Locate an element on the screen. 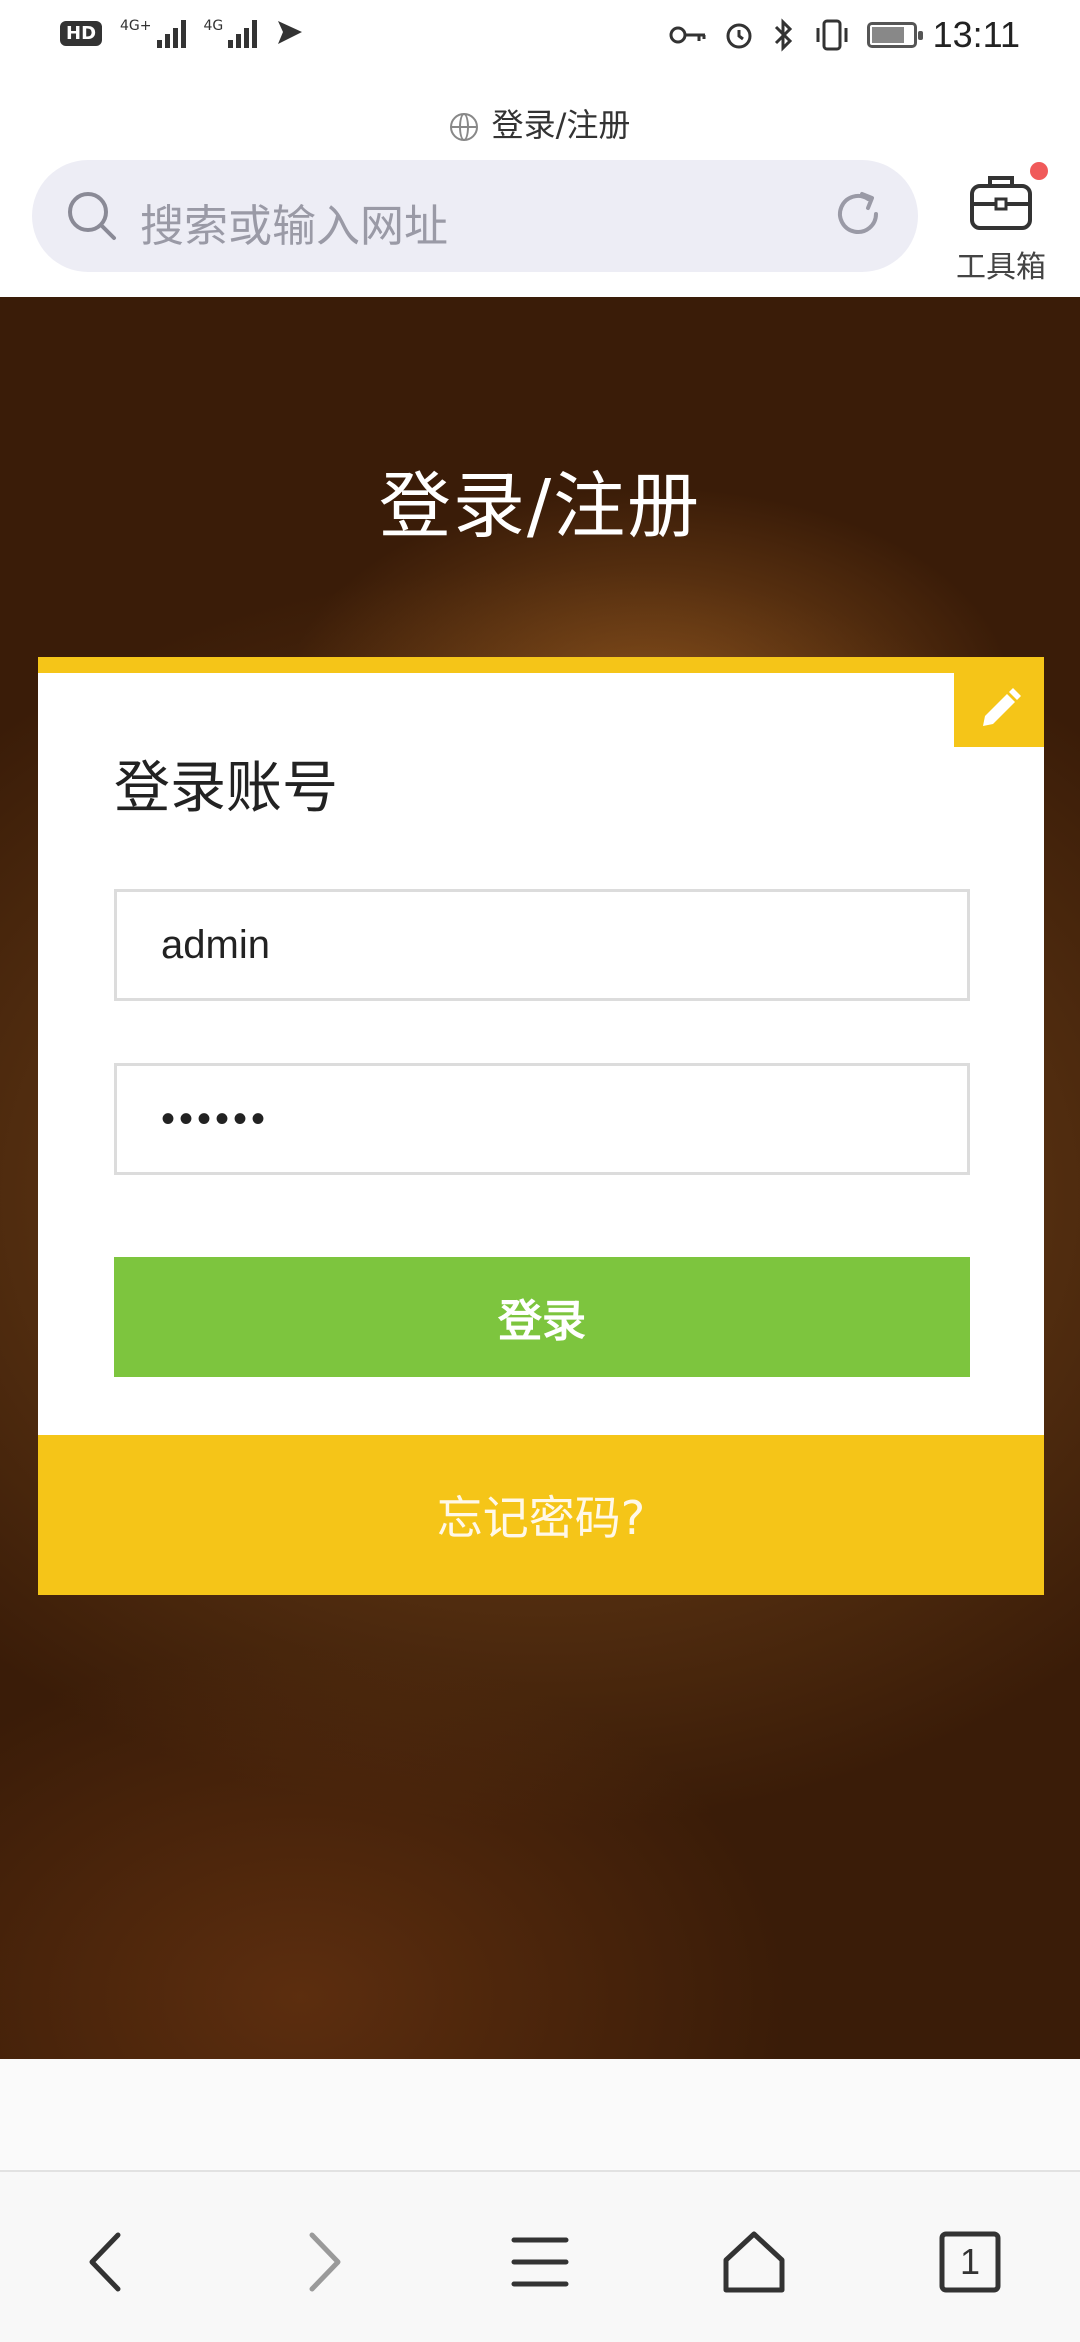  toolbox-icon is located at coordinates (1001, 203).